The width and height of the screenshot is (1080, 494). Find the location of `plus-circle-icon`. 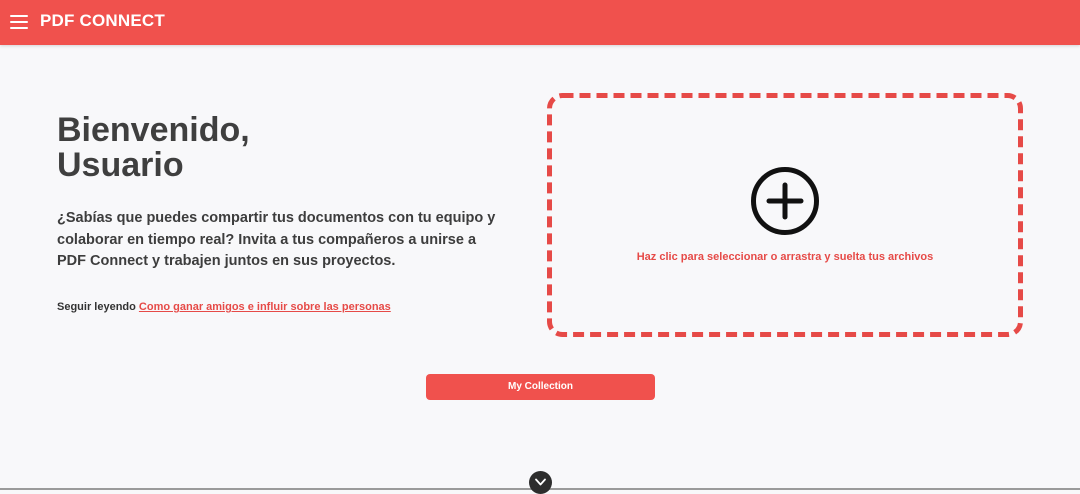

plus-circle-icon is located at coordinates (785, 201).